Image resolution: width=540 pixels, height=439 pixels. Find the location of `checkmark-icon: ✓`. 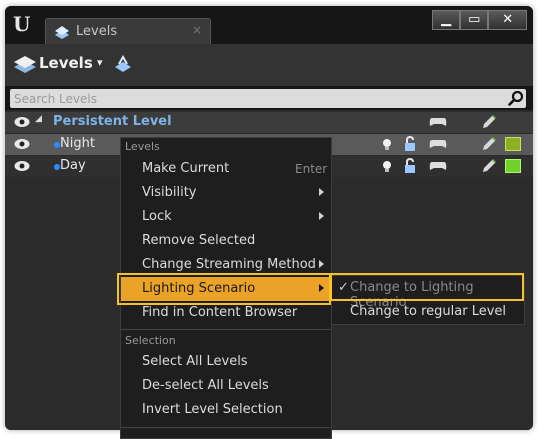

checkmark-icon: ✓ is located at coordinates (343, 287).